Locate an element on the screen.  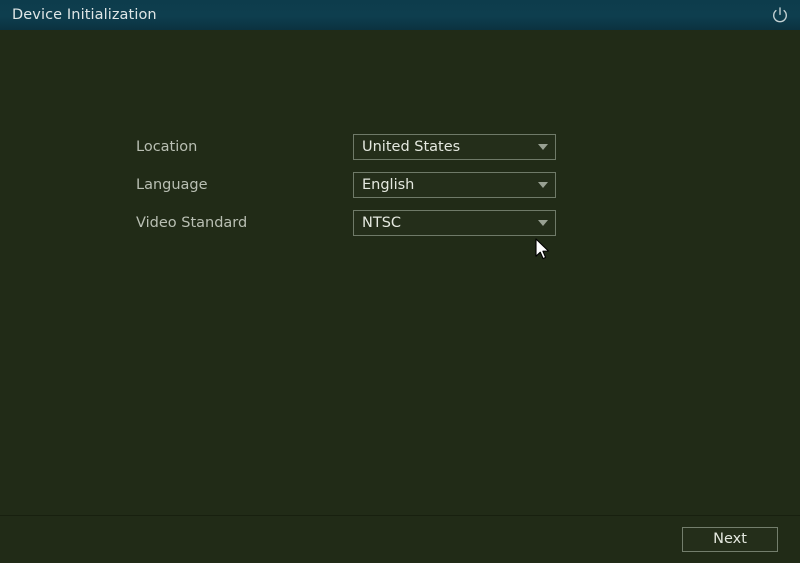
form-row-language: Language English is located at coordinates (400, 185).